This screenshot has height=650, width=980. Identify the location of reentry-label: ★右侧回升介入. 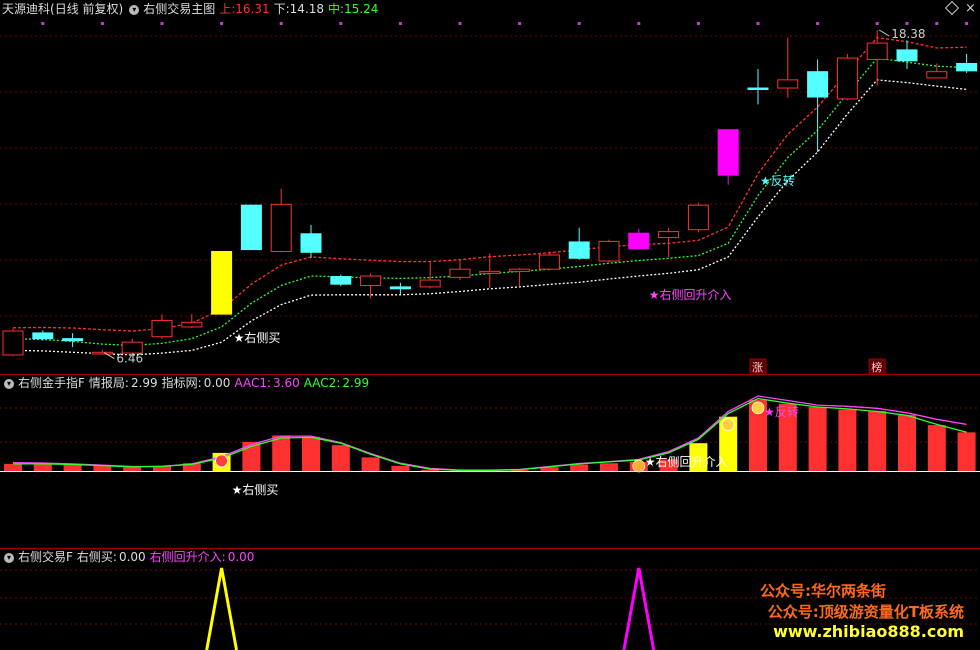
(690, 294).